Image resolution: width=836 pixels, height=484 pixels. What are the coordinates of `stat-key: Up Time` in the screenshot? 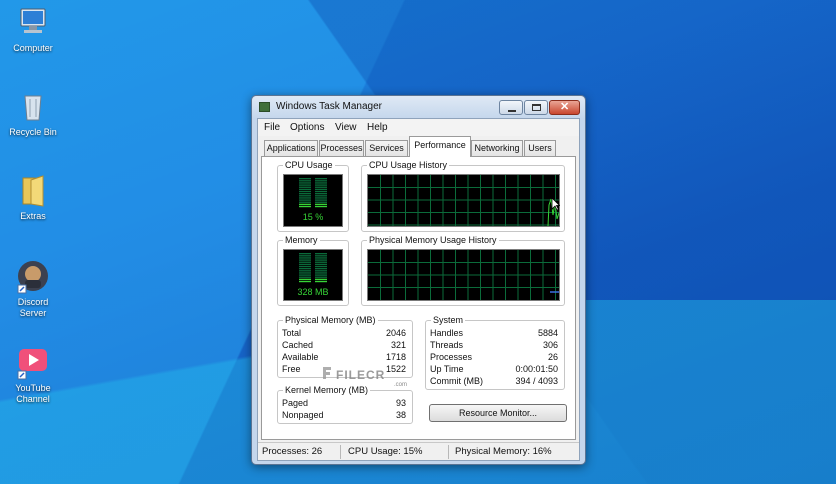 It's located at (447, 369).